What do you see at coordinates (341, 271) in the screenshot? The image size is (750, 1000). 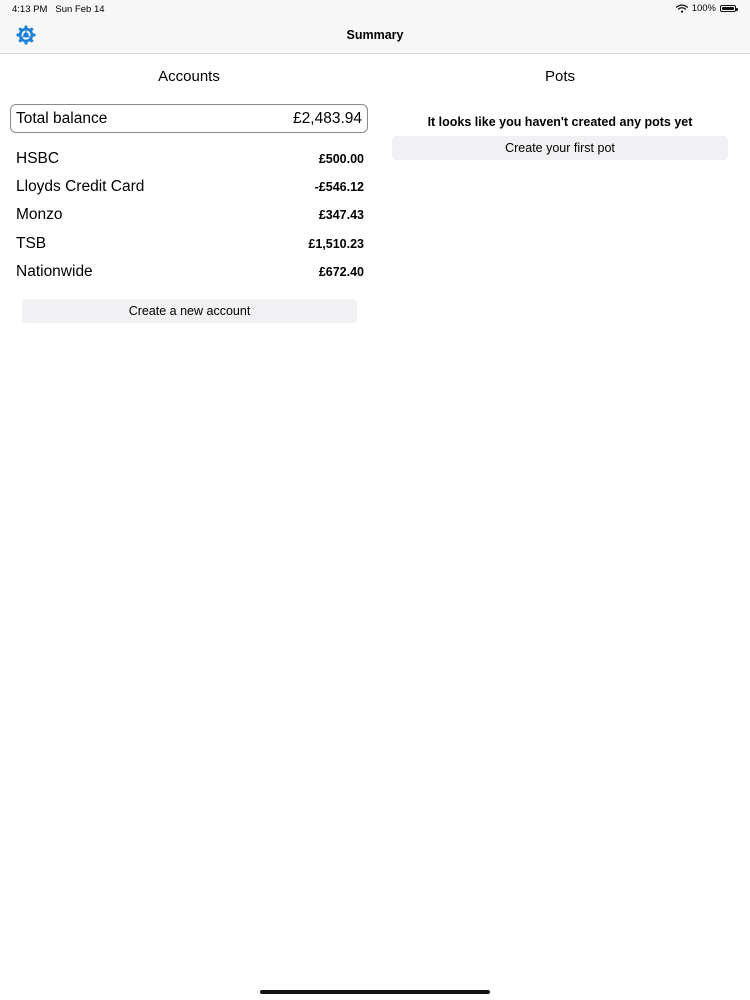 I see `account-balance: £672.40` at bounding box center [341, 271].